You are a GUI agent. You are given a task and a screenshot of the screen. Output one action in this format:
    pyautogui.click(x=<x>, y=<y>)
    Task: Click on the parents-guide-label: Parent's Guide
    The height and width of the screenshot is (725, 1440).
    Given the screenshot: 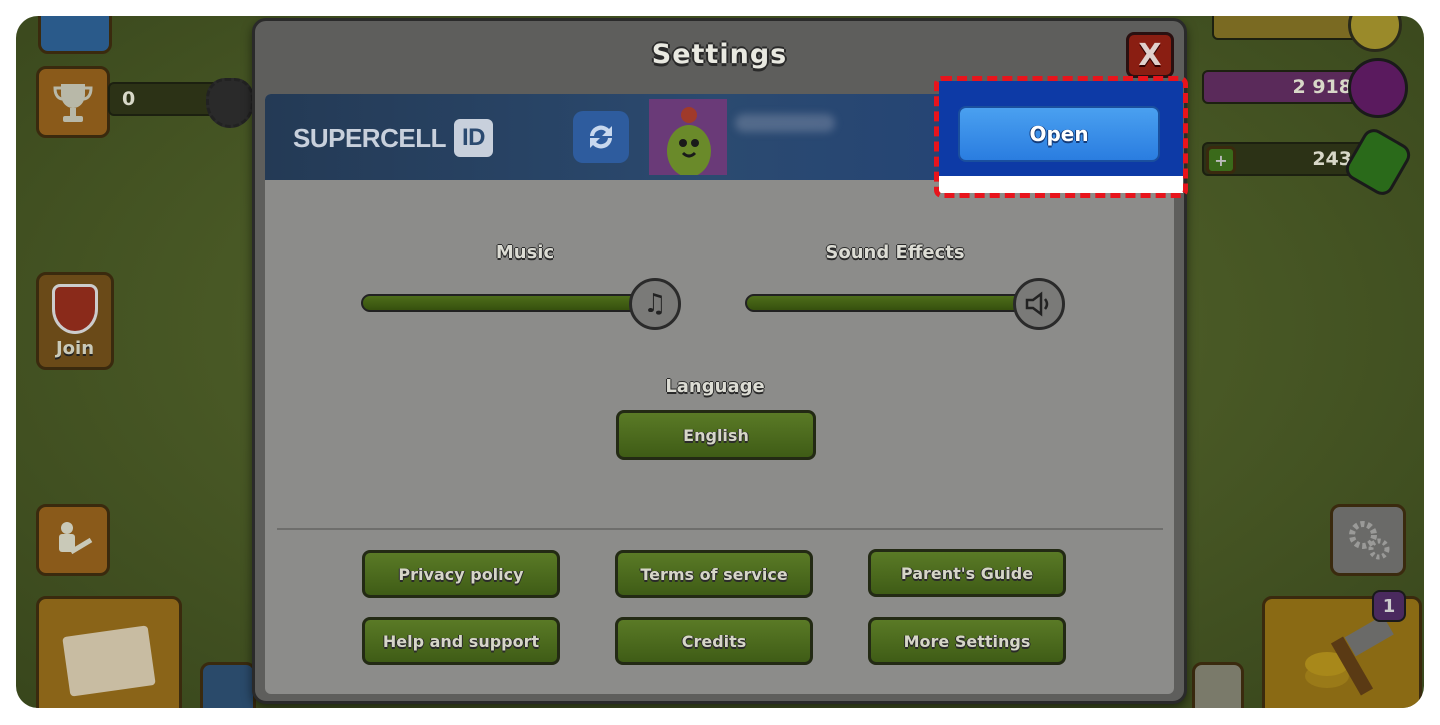 What is the action you would take?
    pyautogui.click(x=967, y=573)
    